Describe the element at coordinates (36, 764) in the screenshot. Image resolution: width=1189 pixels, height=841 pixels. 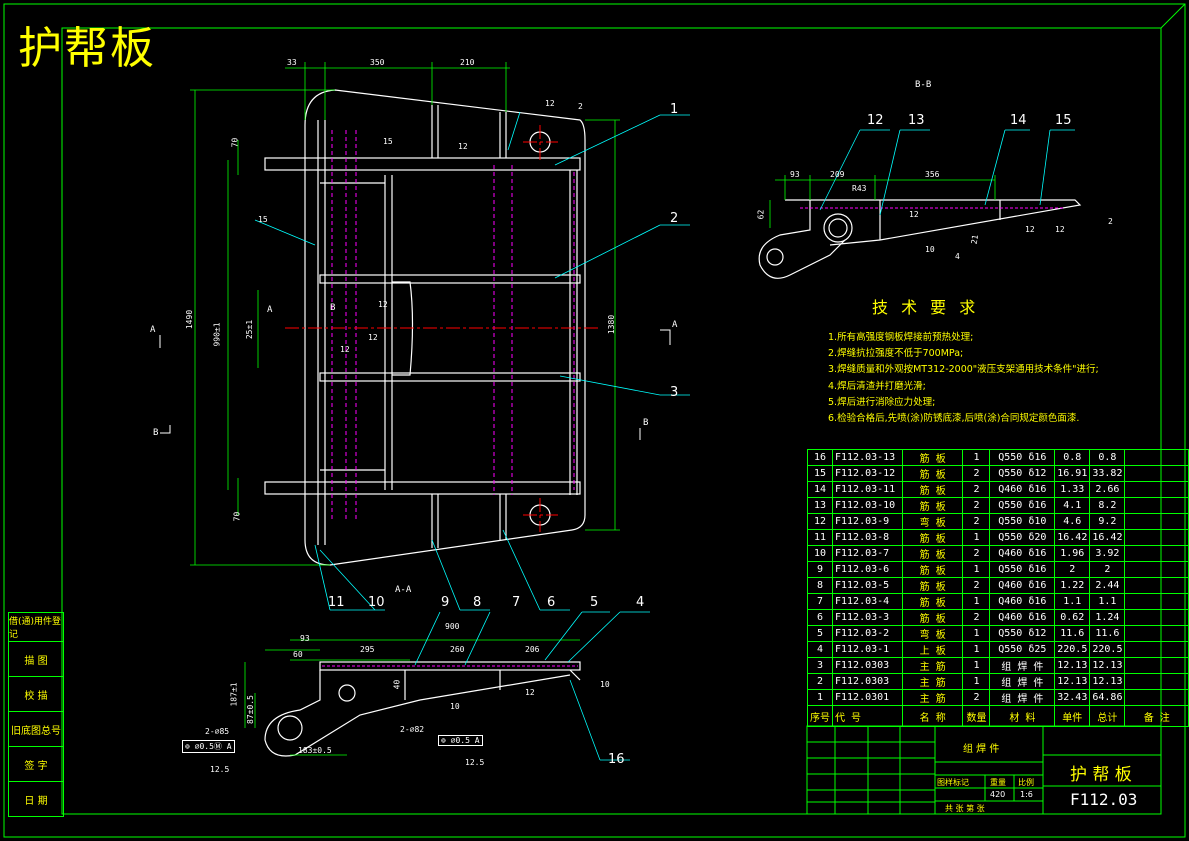
I see `side-box-cell: 签 字` at that location.